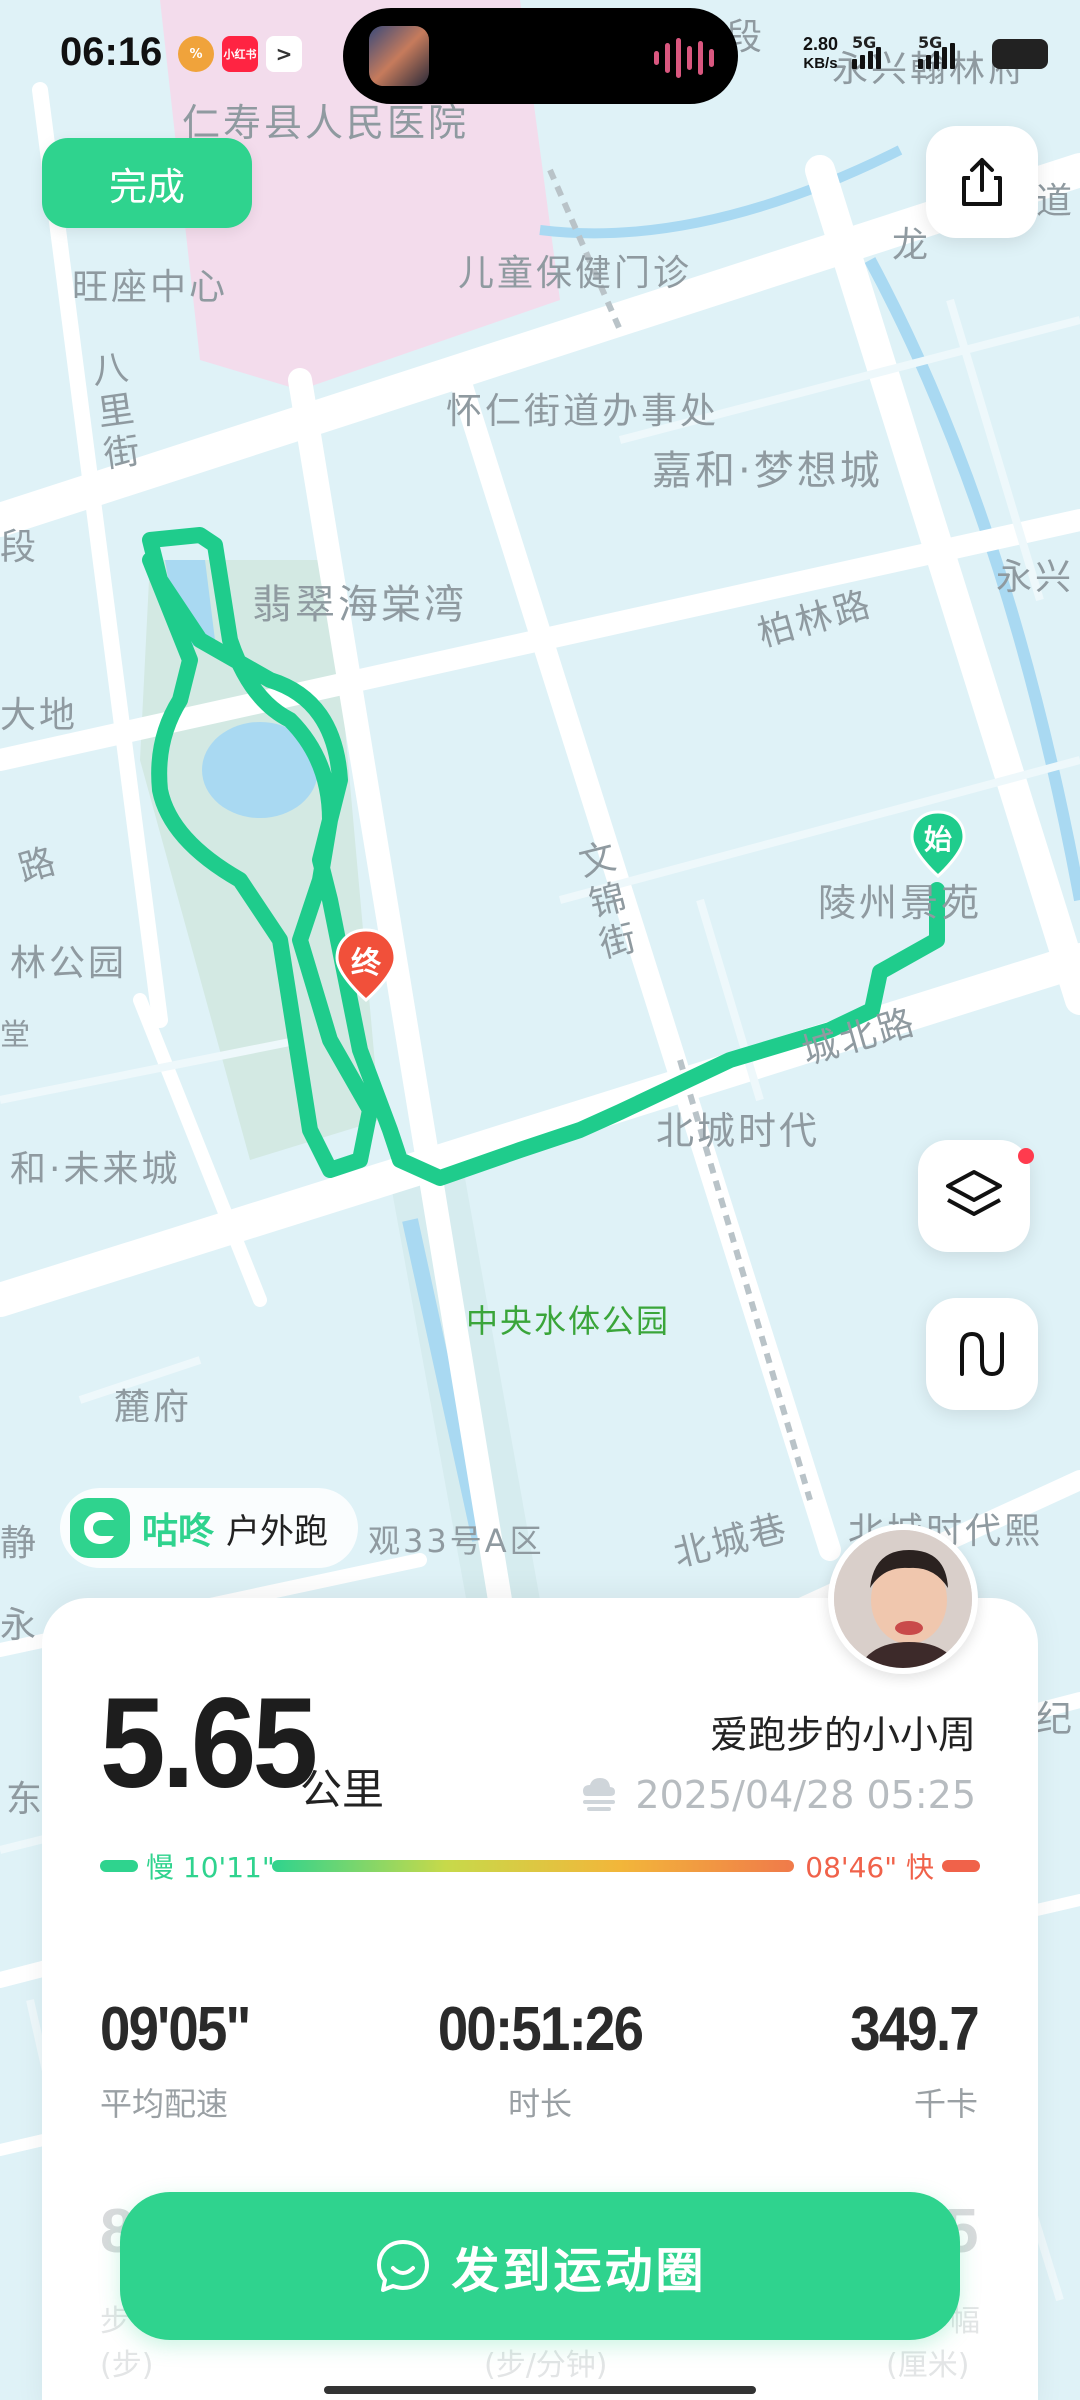  I want to click on map-label-dadi: 大地, so click(39, 715).